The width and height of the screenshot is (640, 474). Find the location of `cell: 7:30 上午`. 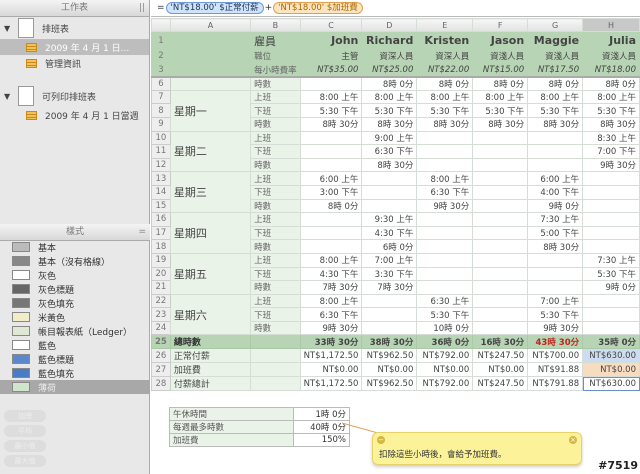

cell: 7:30 上午 is located at coordinates (611, 260).